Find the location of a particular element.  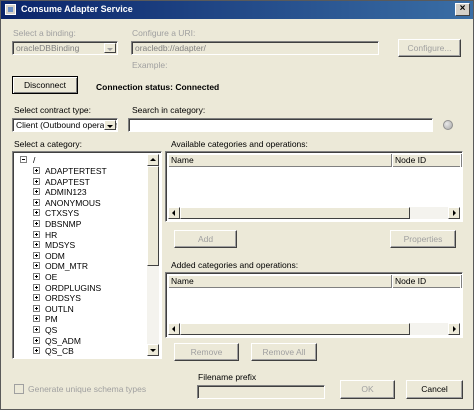

category-vscrollbar is located at coordinates (153, 255).